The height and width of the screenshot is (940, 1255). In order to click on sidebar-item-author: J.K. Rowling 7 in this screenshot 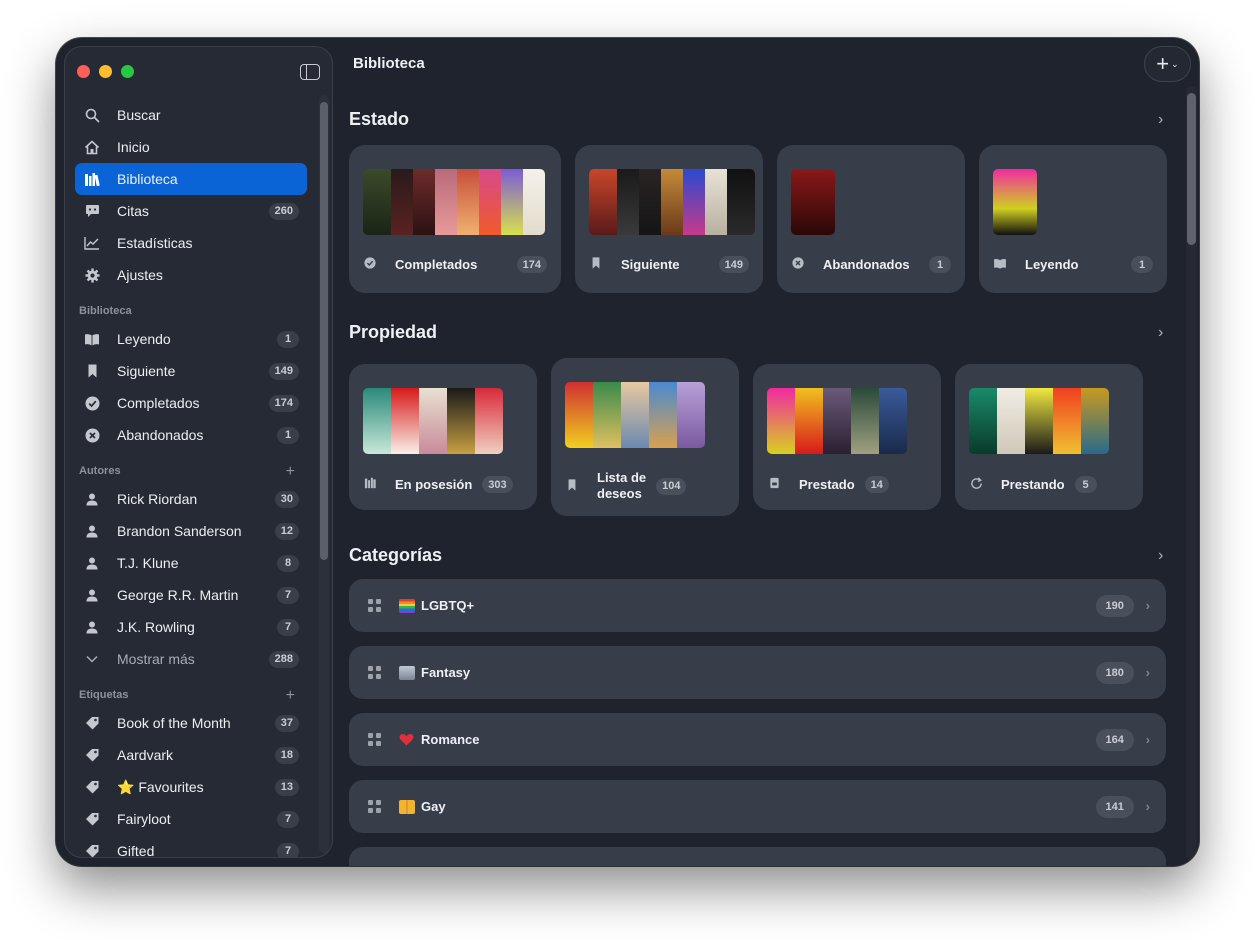, I will do `click(191, 627)`.